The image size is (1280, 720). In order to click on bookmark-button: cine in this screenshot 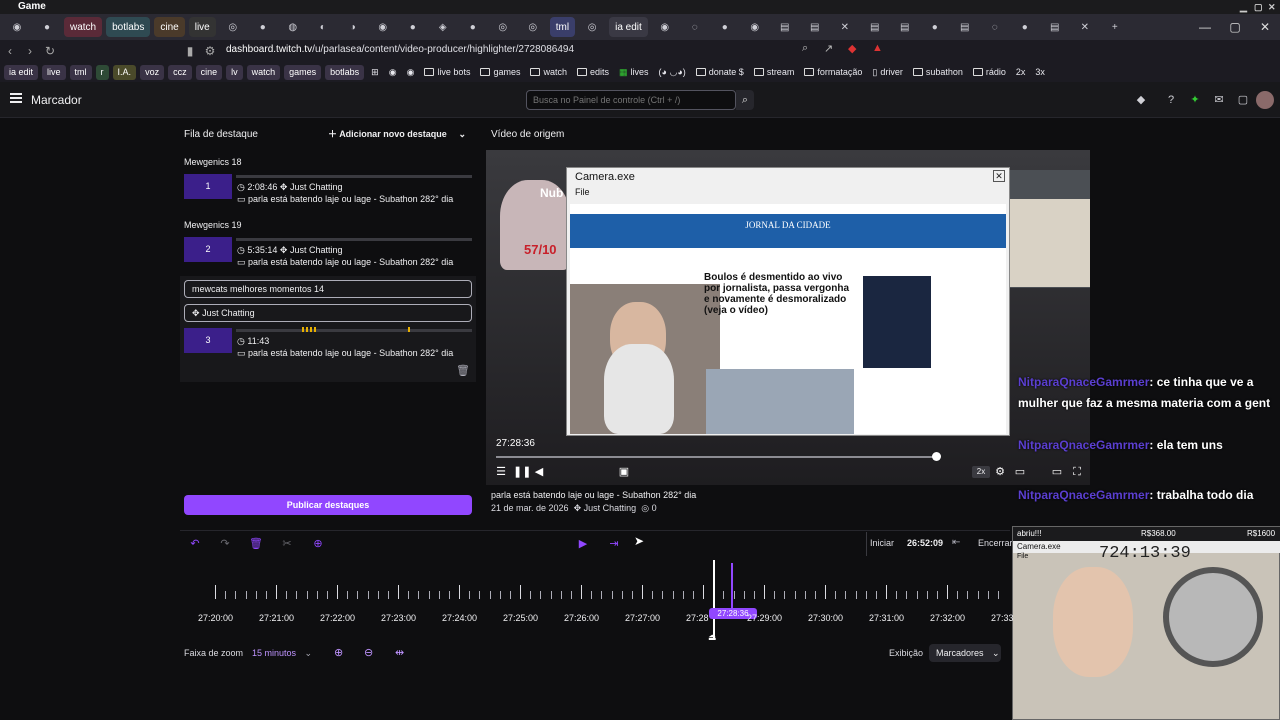, I will do `click(209, 72)`.